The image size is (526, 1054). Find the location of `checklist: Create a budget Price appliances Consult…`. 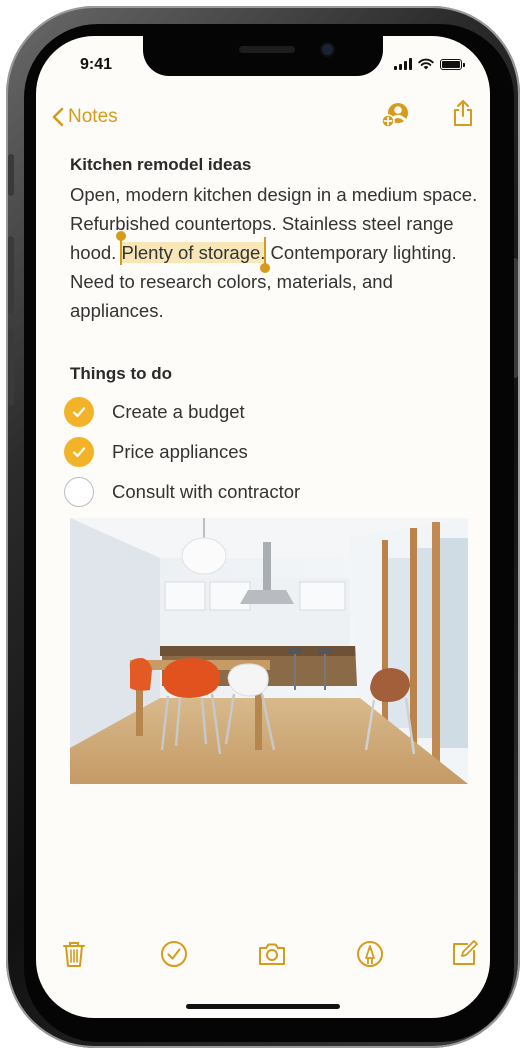

checklist: Create a budget Price appliances Consult… is located at coordinates (264, 452).